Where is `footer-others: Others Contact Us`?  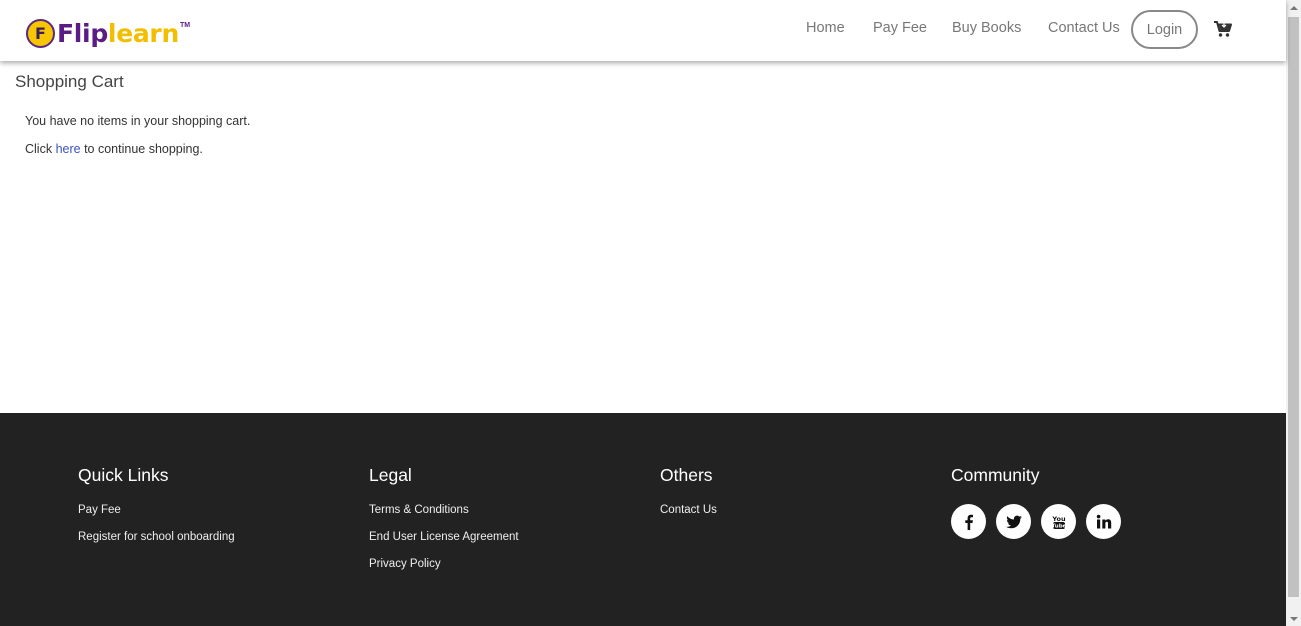
footer-others: Others Contact Us is located at coordinates (688, 498).